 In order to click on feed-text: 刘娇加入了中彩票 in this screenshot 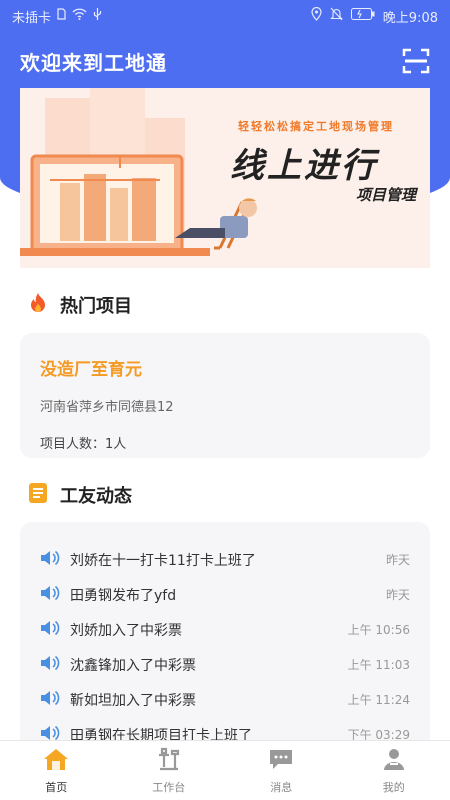, I will do `click(126, 630)`.